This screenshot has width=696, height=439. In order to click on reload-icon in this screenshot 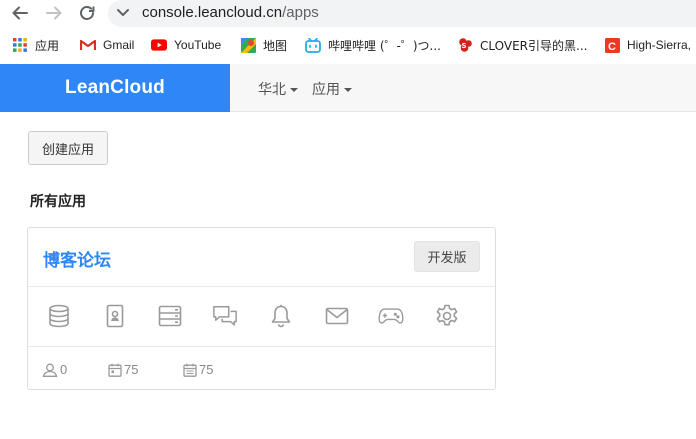, I will do `click(87, 13)`.